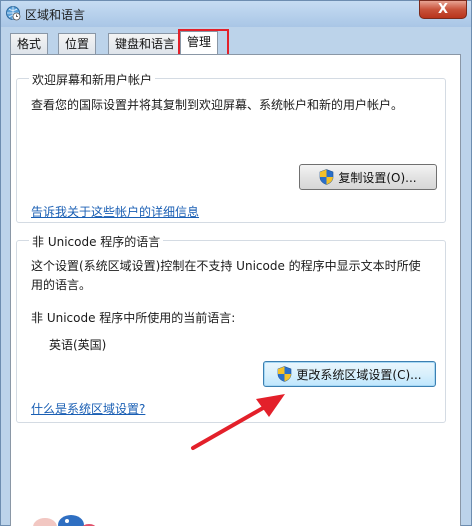 This screenshot has height=526, width=472. What do you see at coordinates (64, 520) in the screenshot?
I see `mascot-image` at bounding box center [64, 520].